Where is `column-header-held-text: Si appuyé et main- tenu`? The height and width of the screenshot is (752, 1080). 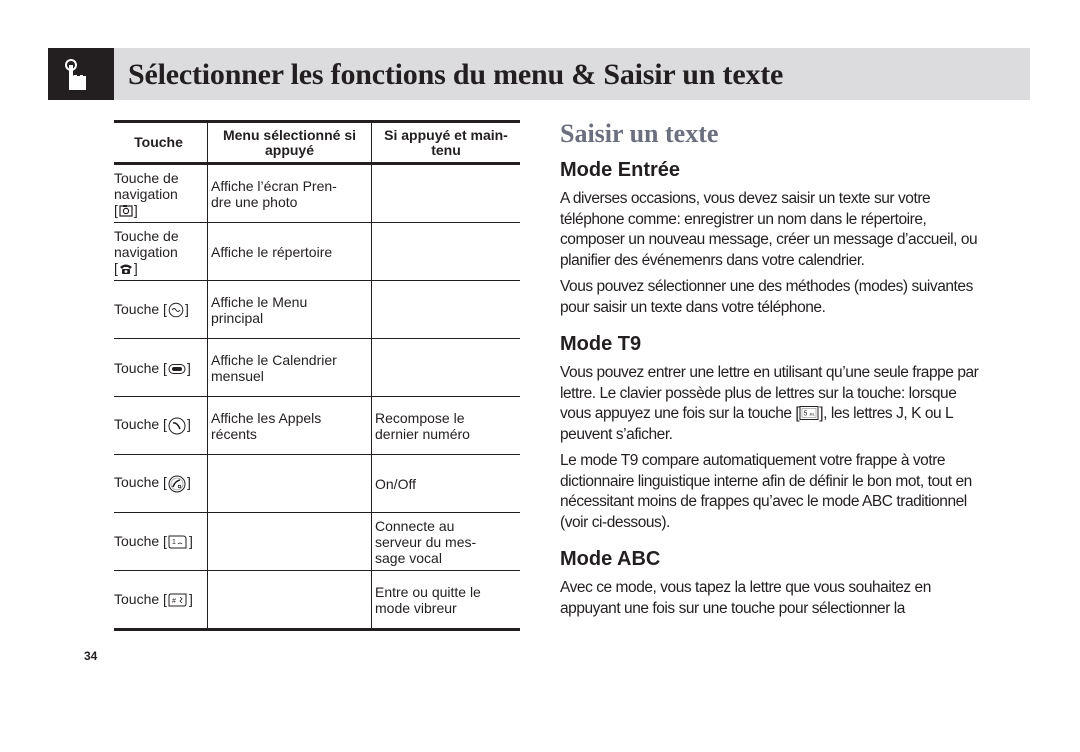
column-header-held-text: Si appuyé et main- tenu is located at coordinates (446, 142).